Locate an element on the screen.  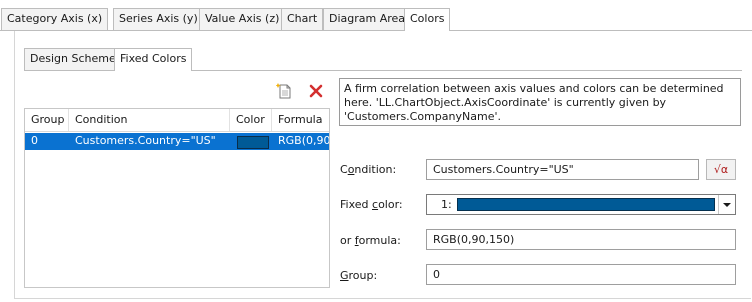
color-swatch is located at coordinates (253, 142).